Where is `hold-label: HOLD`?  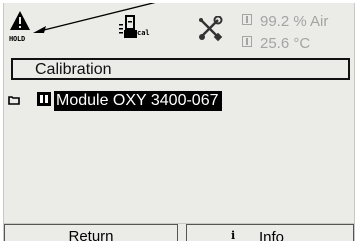 hold-label: HOLD is located at coordinates (17, 39).